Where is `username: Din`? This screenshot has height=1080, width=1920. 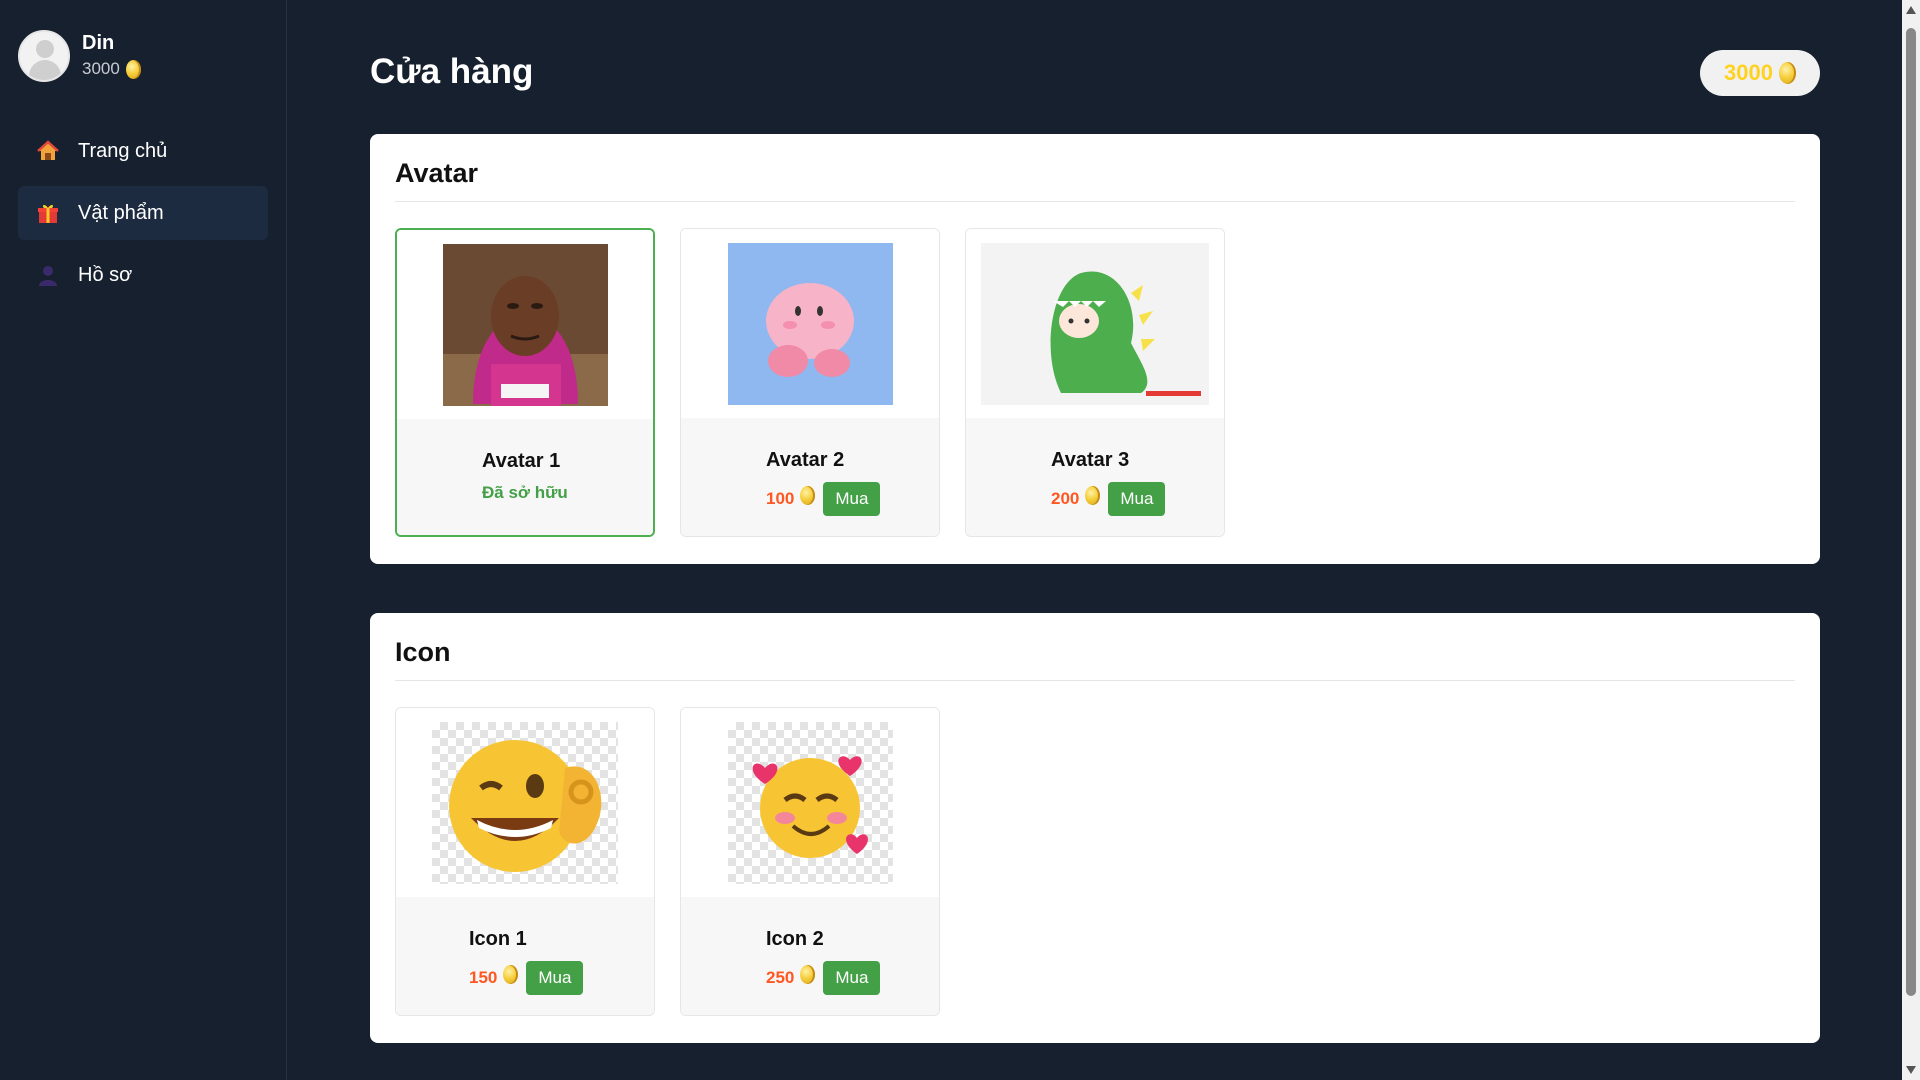 username: Din is located at coordinates (98, 43).